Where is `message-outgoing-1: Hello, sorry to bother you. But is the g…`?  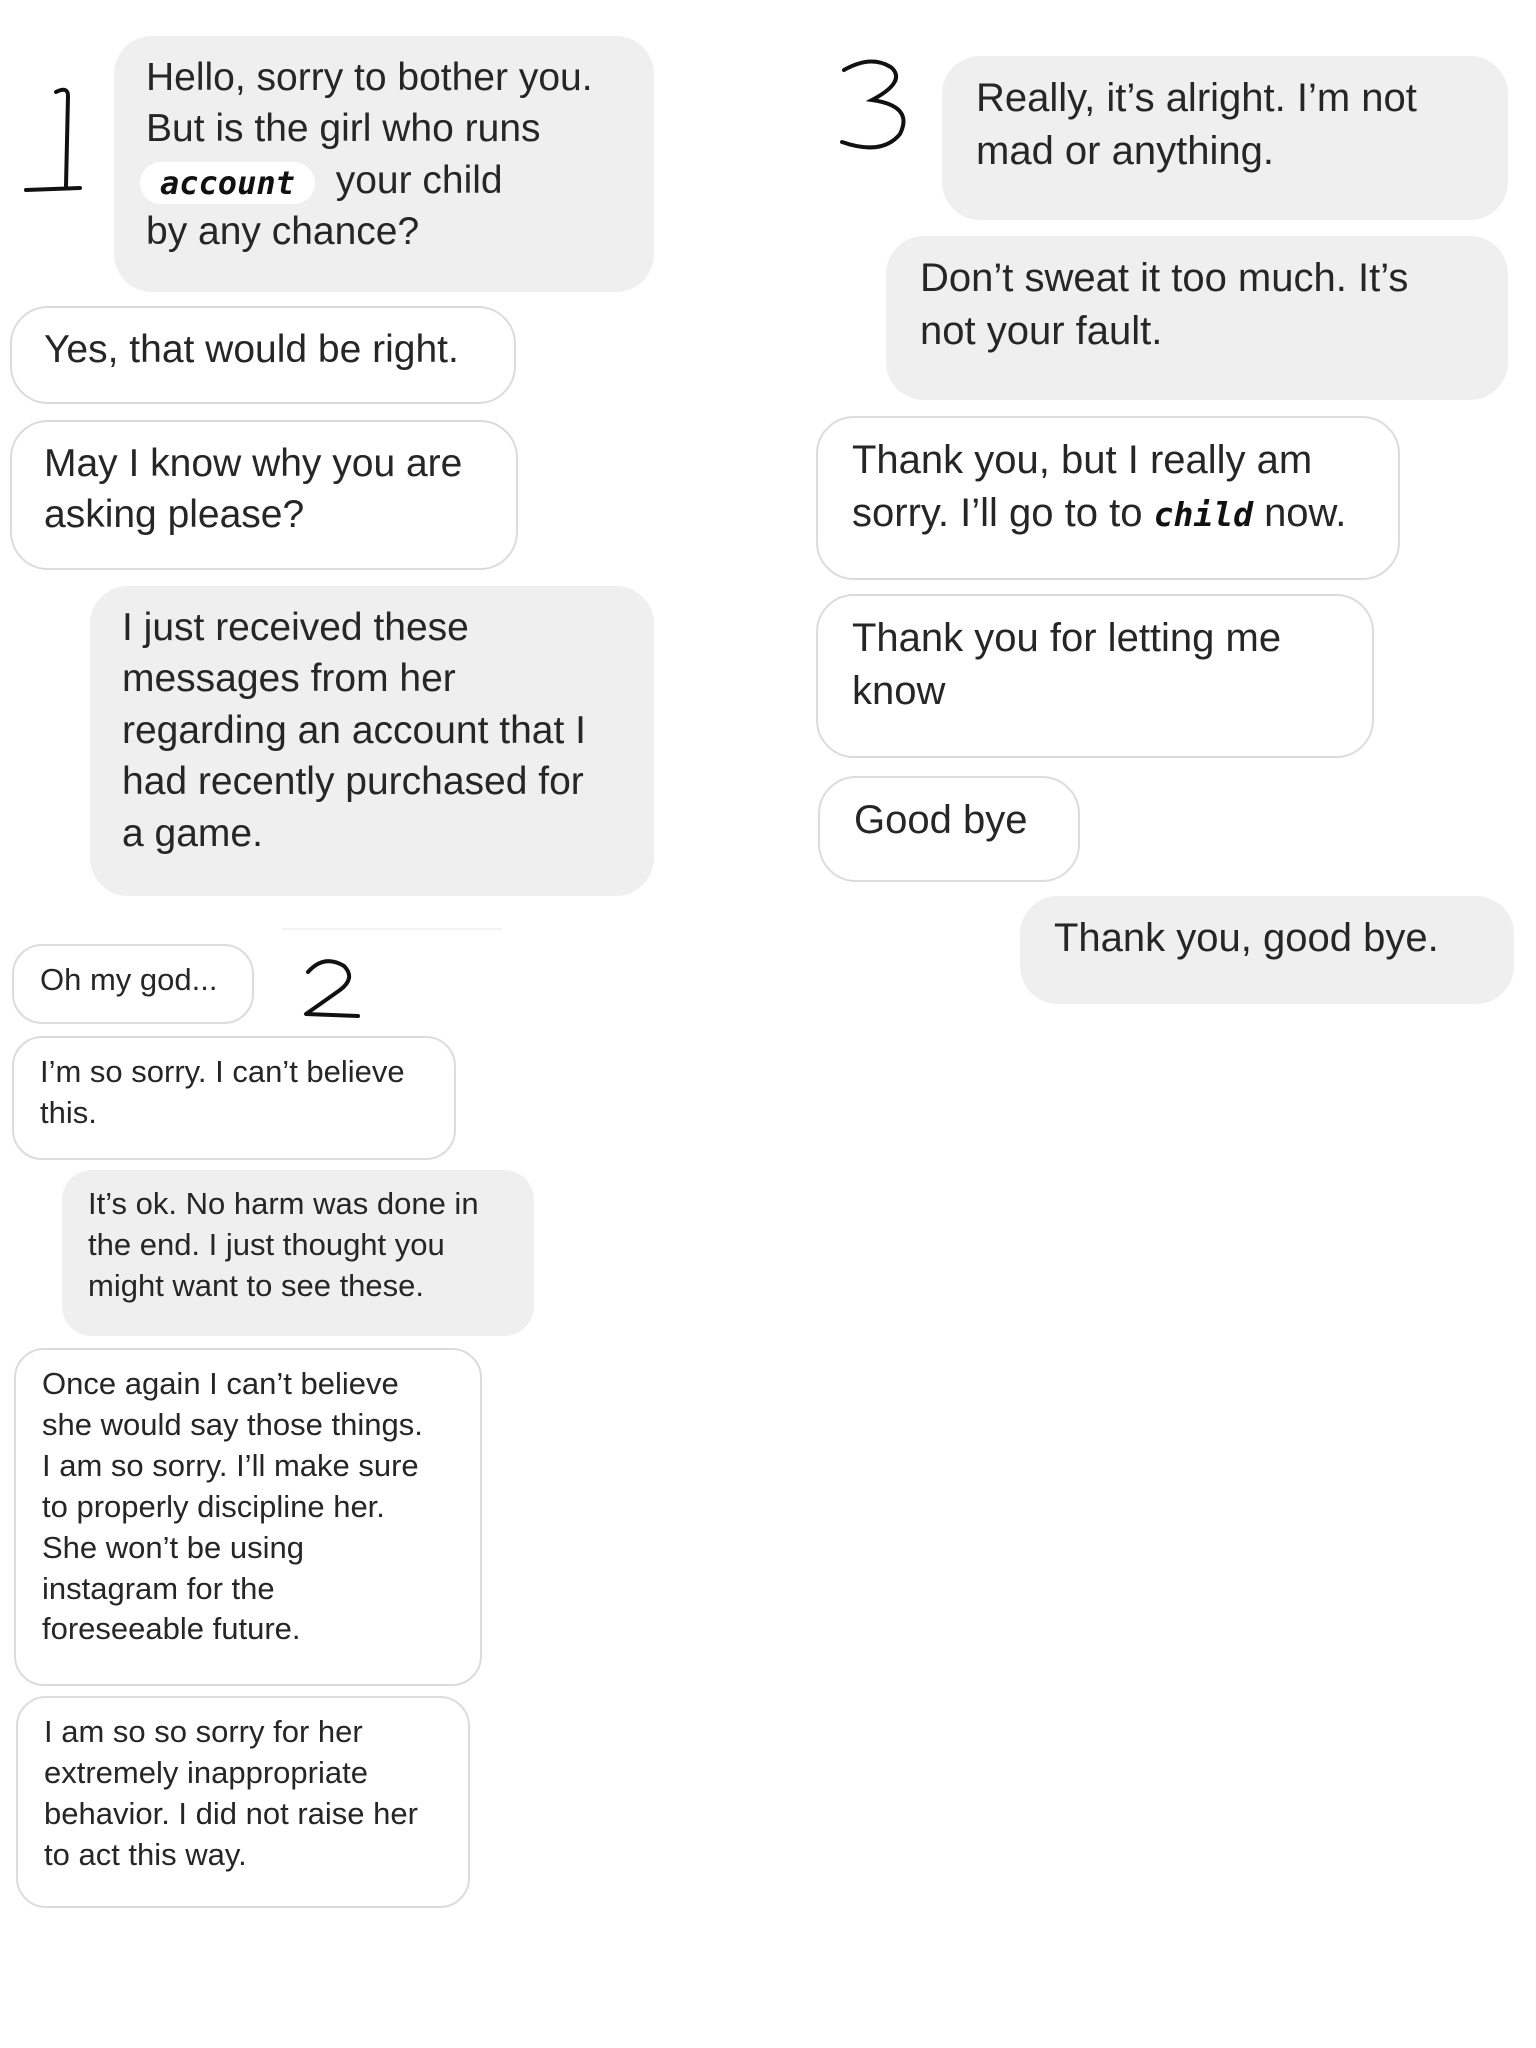 message-outgoing-1: Hello, sorry to bother you. But is the g… is located at coordinates (384, 164).